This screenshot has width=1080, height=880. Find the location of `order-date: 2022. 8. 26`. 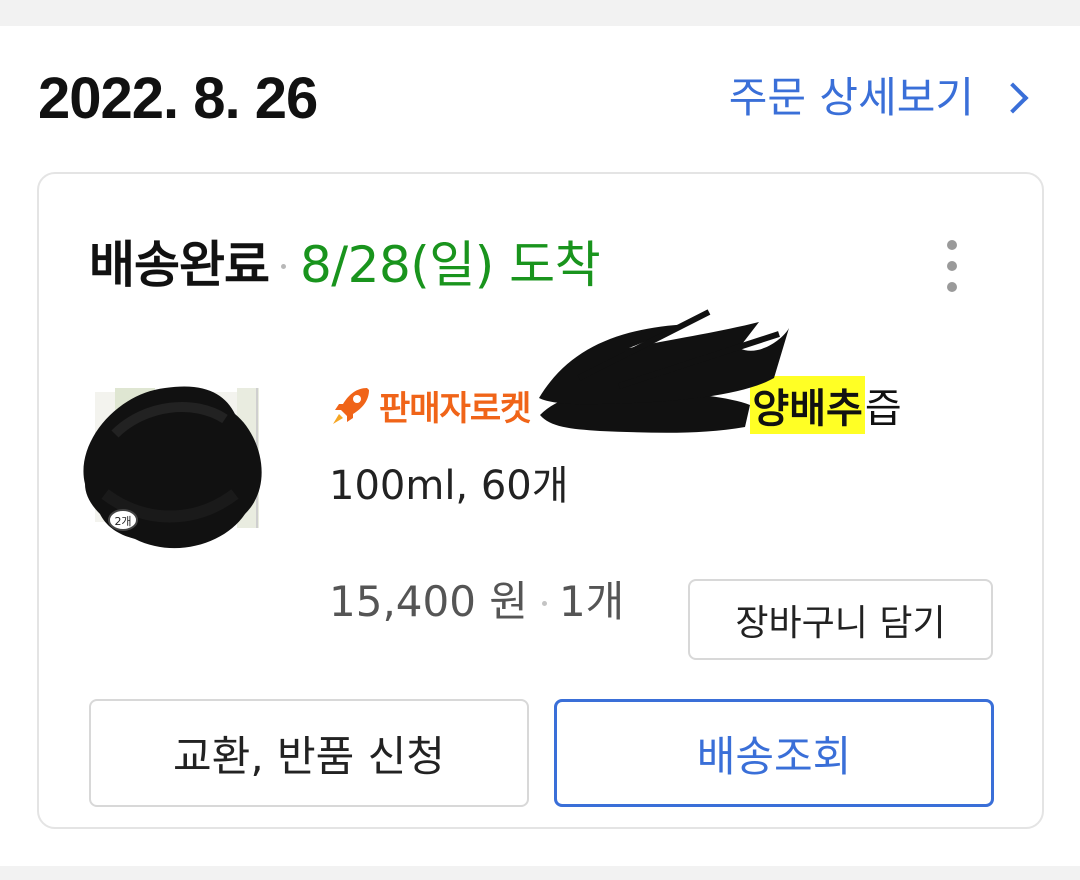

order-date: 2022. 8. 26 is located at coordinates (178, 98).